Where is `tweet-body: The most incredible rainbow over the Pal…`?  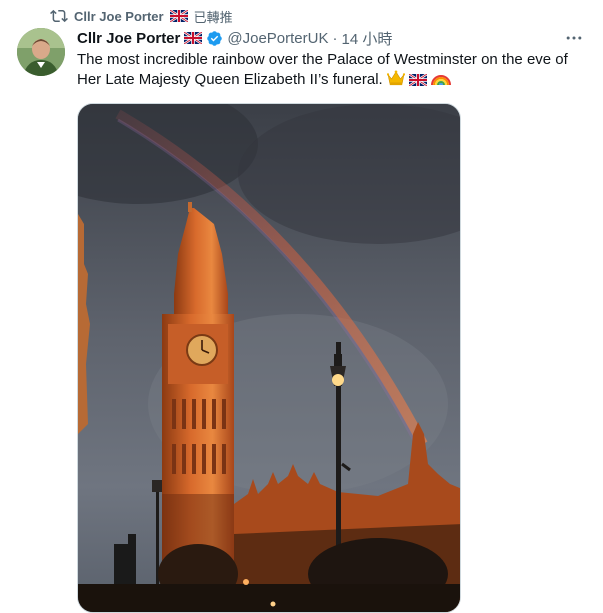 tweet-body: The most incredible rainbow over the Pal… is located at coordinates (327, 70).